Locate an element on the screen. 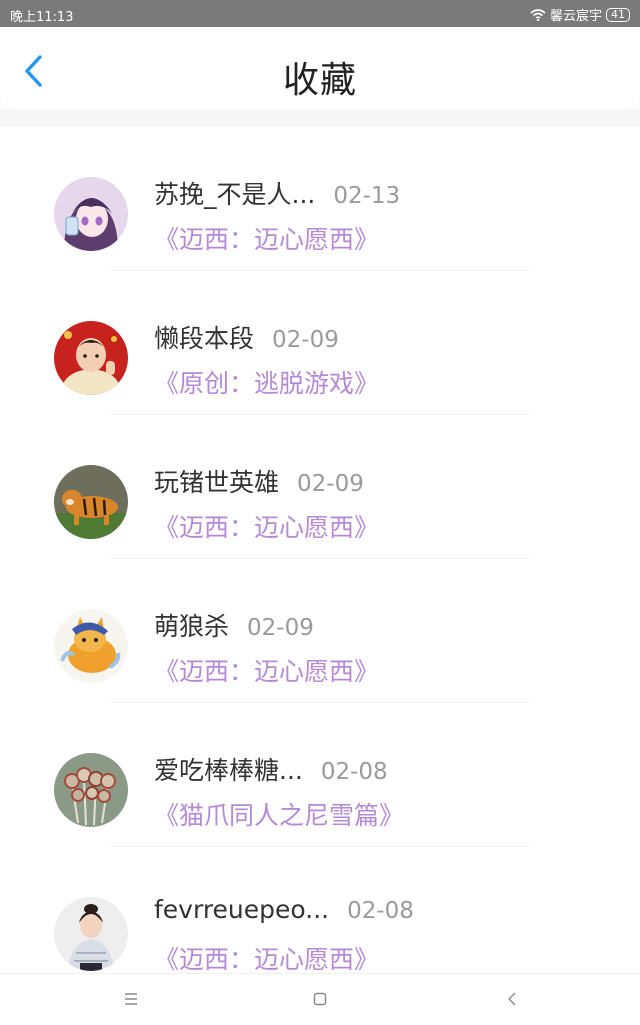  author-line: 懒段本段 02-09 is located at coordinates (246, 337).